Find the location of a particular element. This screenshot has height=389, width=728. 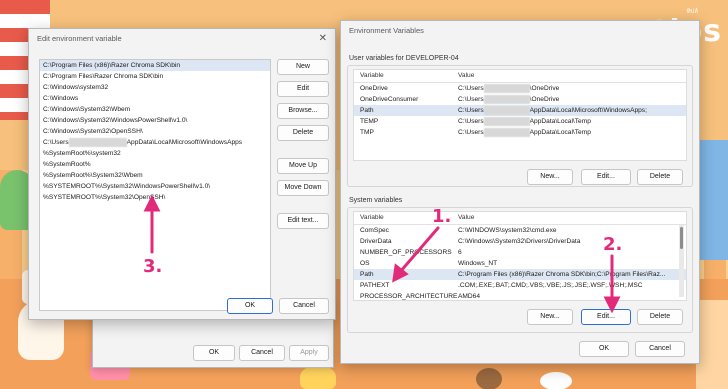

annotation-step2: 2. is located at coordinates (613, 244).